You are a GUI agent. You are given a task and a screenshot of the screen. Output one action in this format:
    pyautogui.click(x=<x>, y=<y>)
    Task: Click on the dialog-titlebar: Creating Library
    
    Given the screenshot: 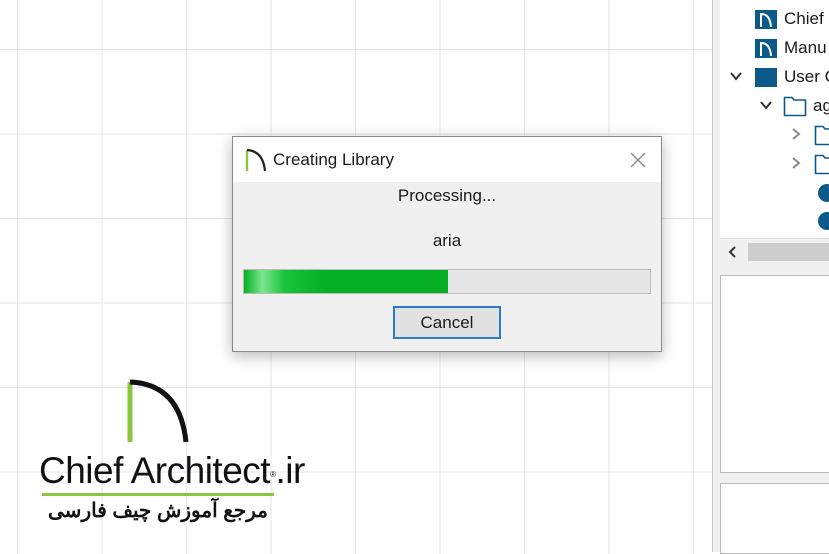 What is the action you would take?
    pyautogui.click(x=447, y=159)
    